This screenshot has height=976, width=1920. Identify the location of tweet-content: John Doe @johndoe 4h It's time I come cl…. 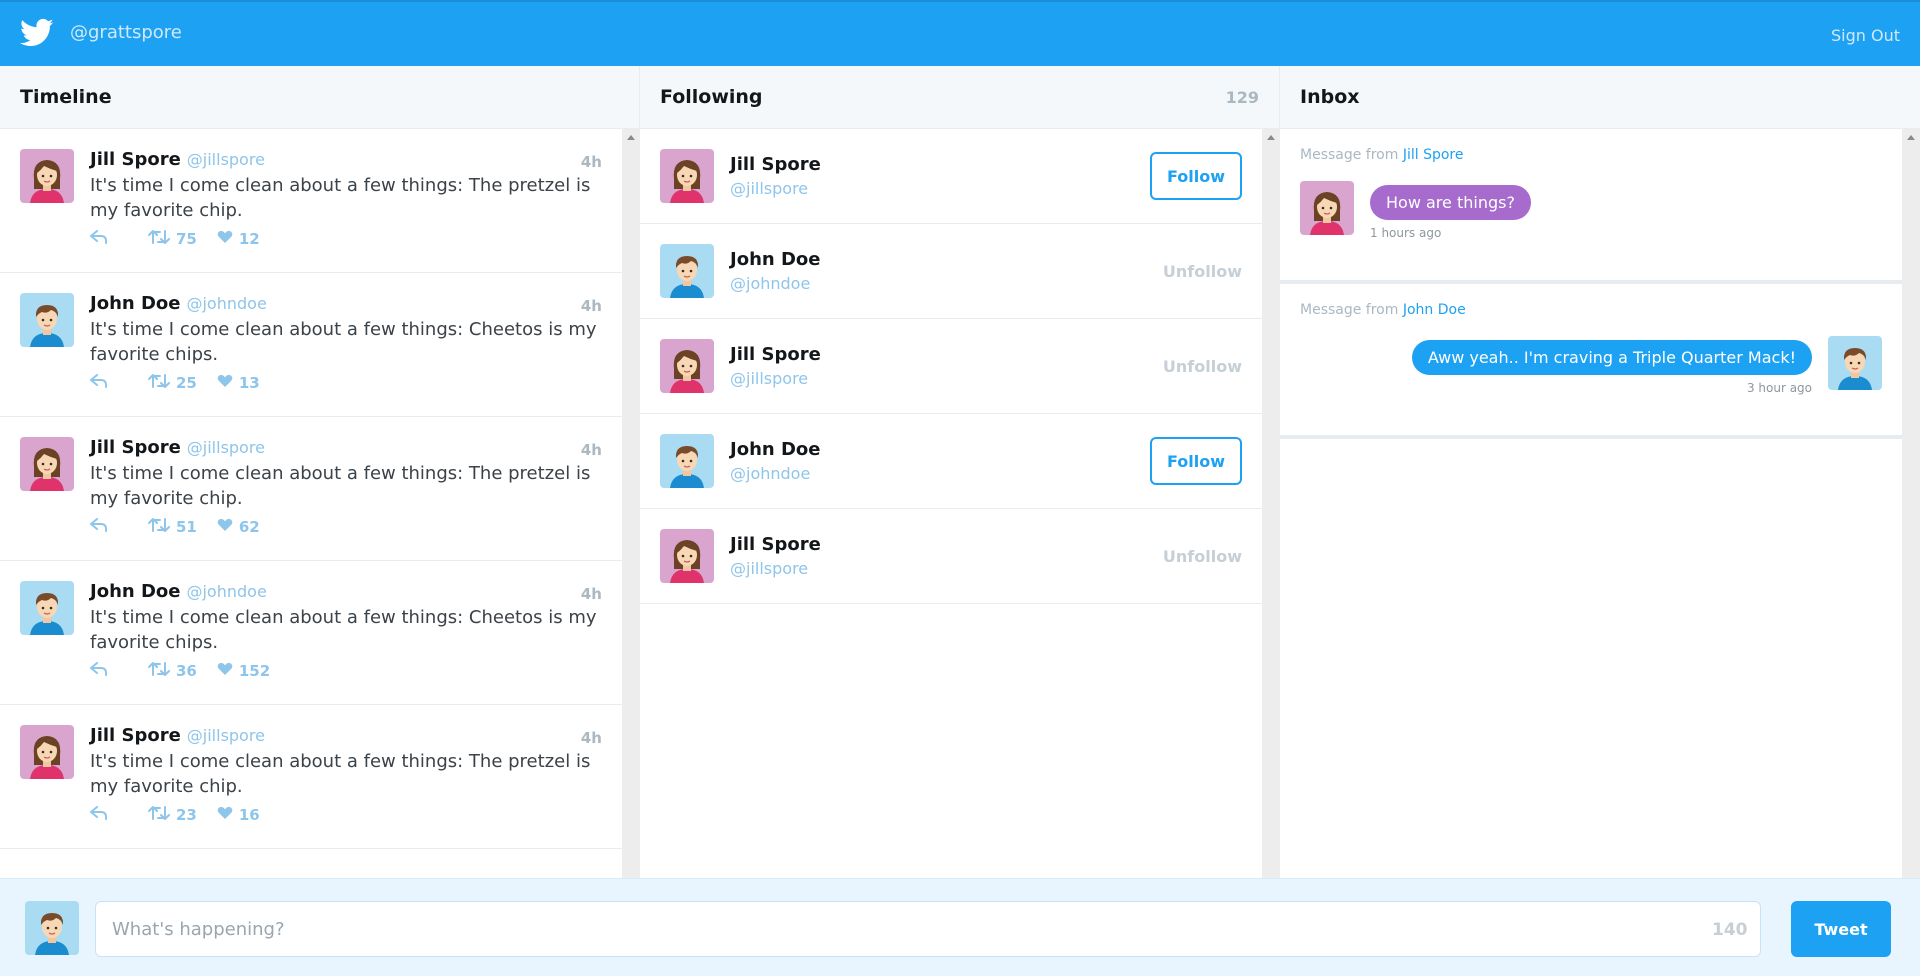
(350, 354).